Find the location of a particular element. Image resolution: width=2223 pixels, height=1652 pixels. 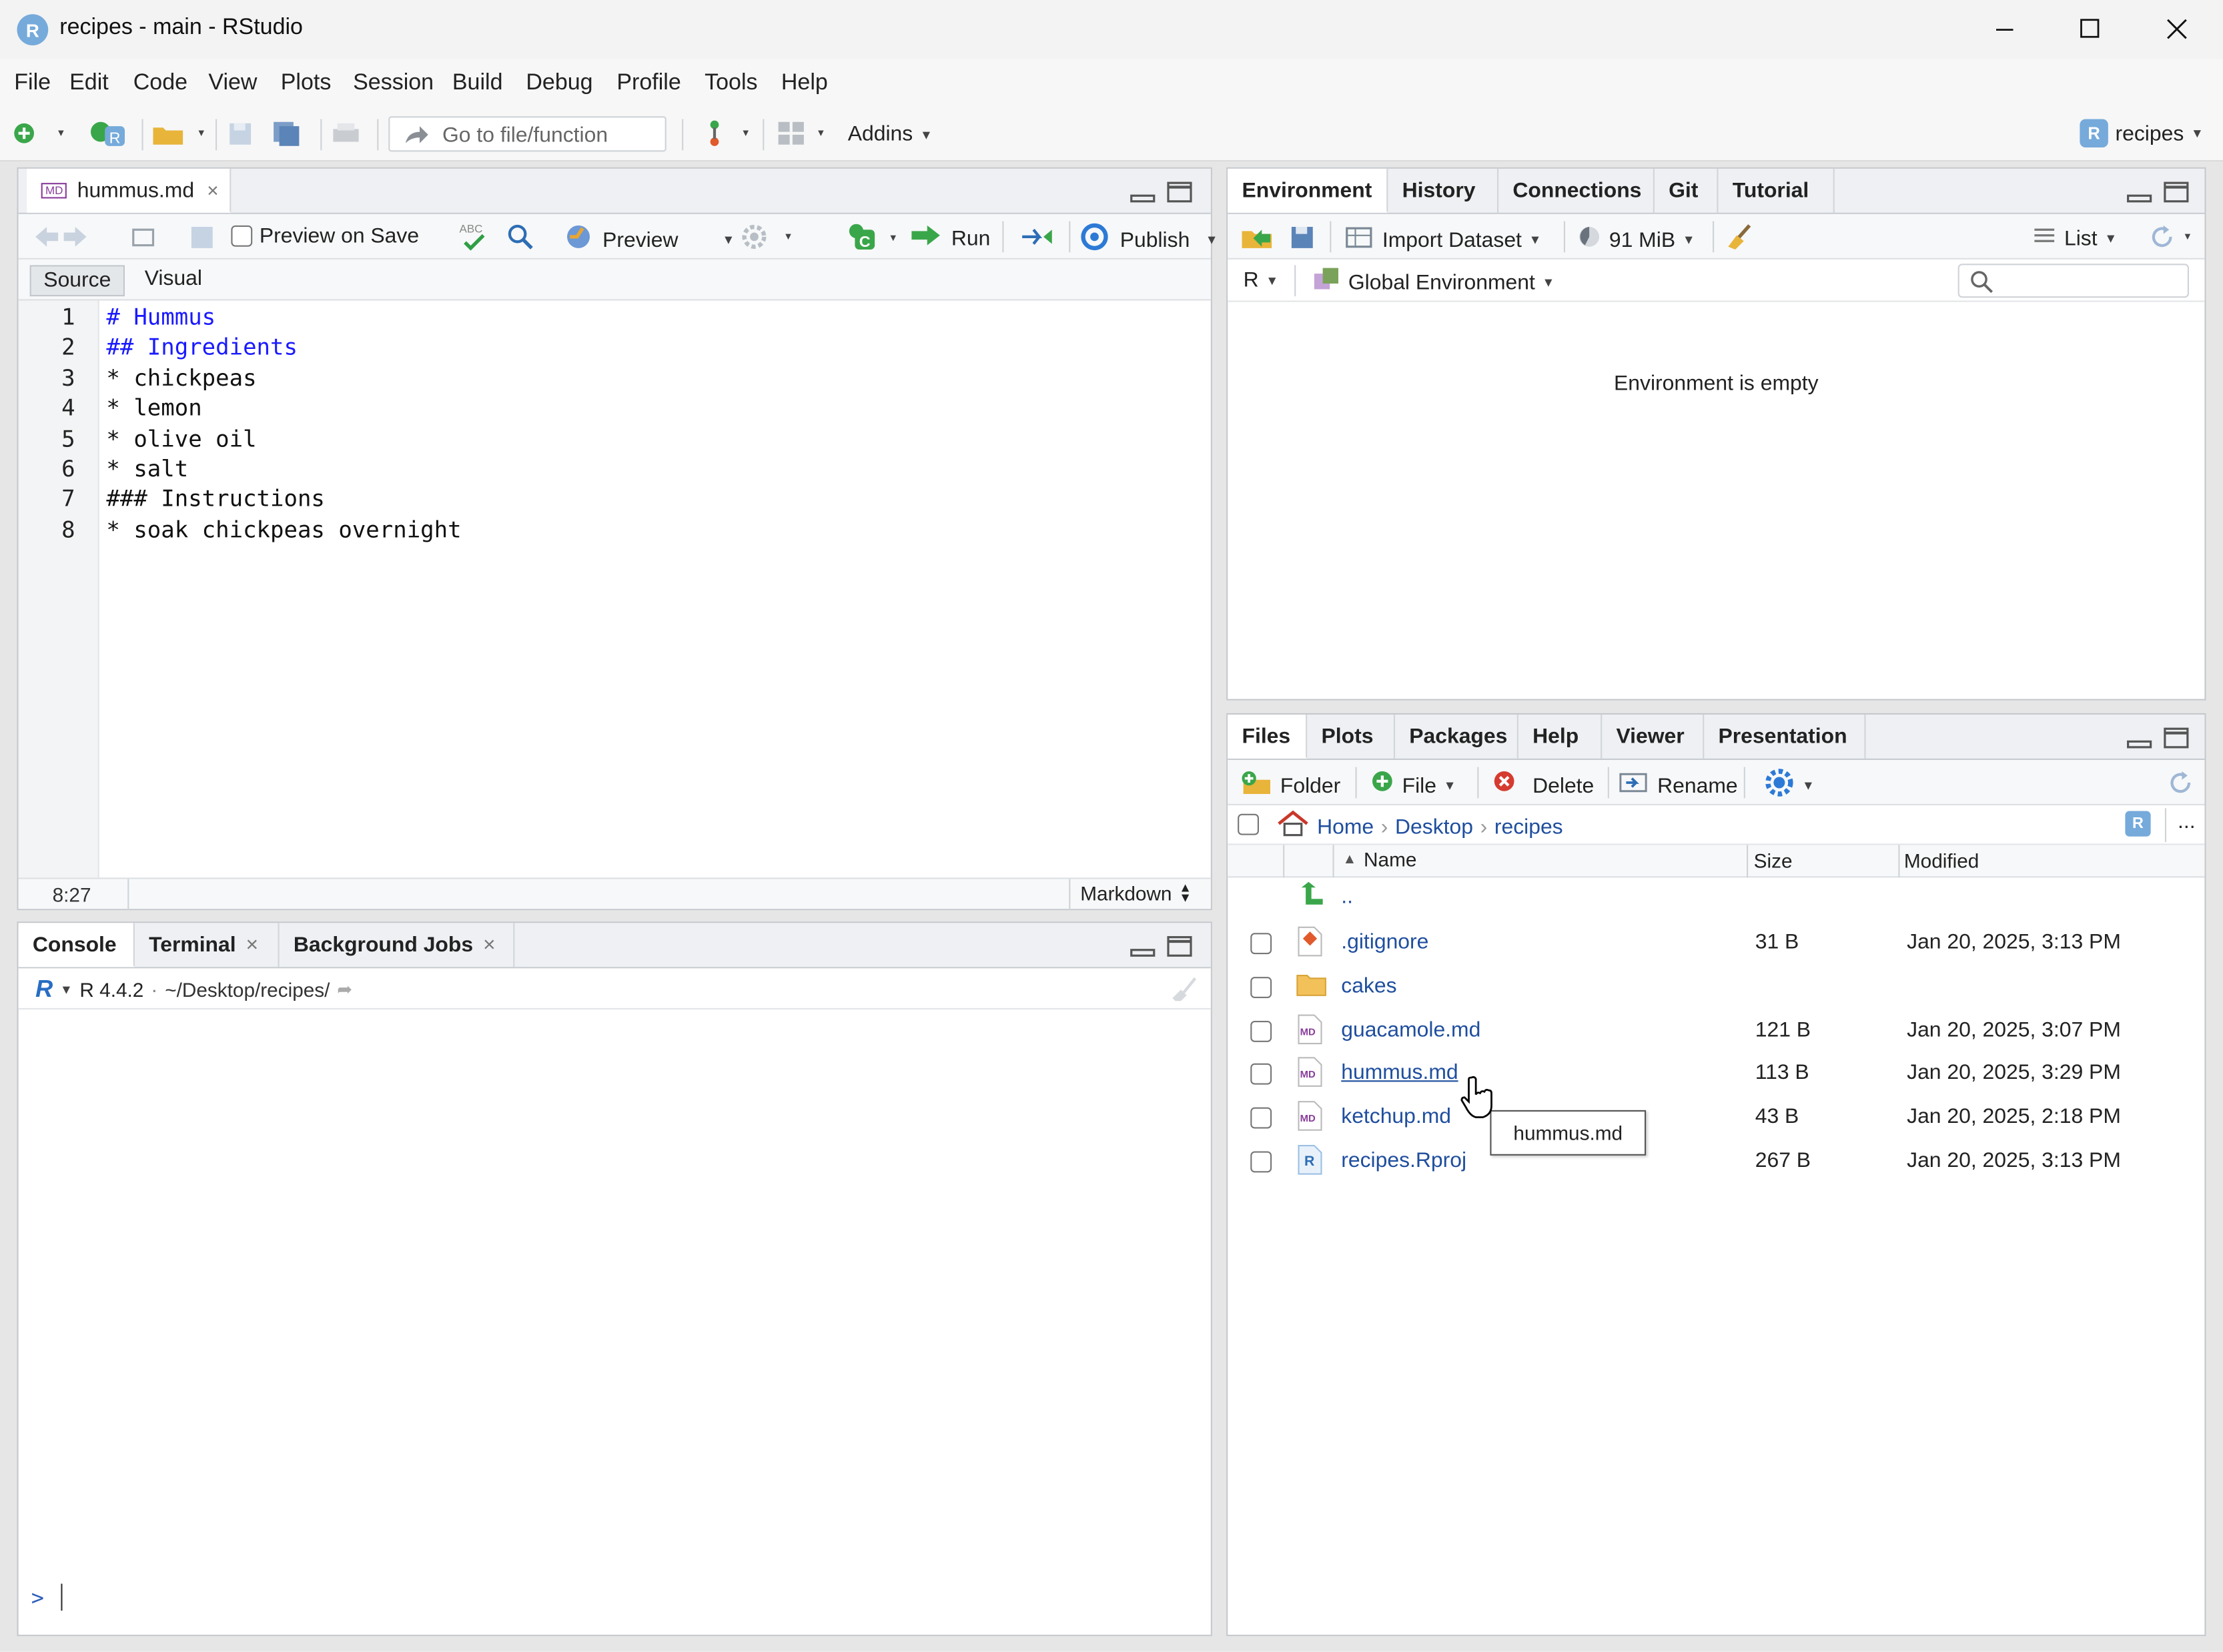

close-icon is located at coordinates (2178, 29).